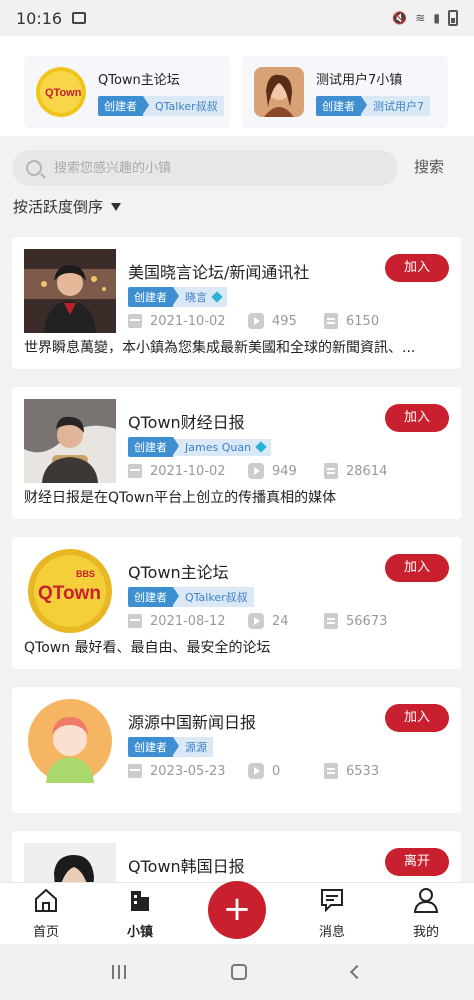 The width and height of the screenshot is (474, 1000). I want to click on building-icon, so click(140, 901).